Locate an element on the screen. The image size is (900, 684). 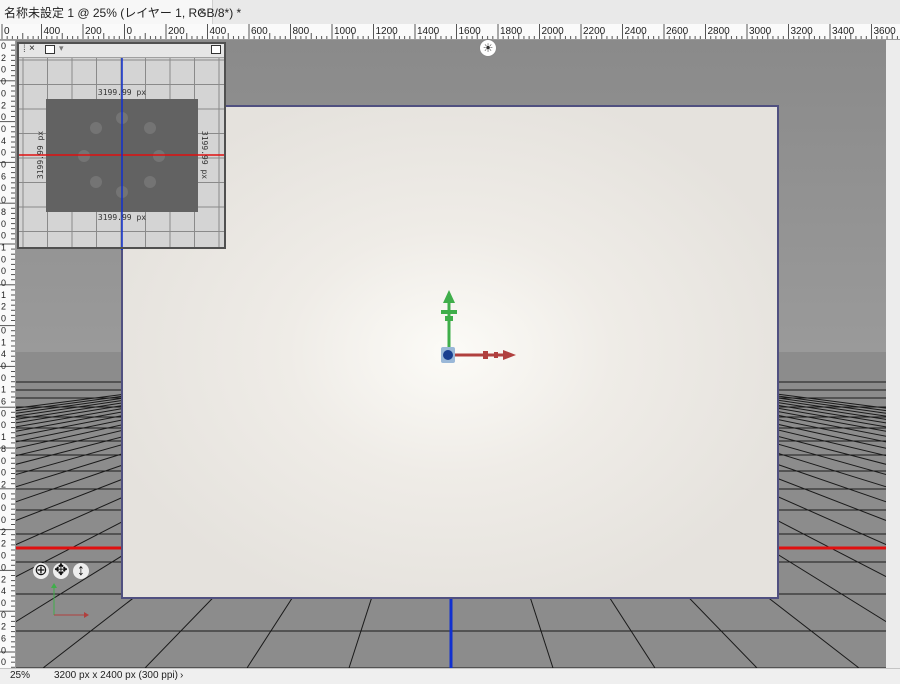
tab-bar: 名称未設定 1 @ 25% (レイヤー 1, RGB/8*) * × is located at coordinates (450, 12).